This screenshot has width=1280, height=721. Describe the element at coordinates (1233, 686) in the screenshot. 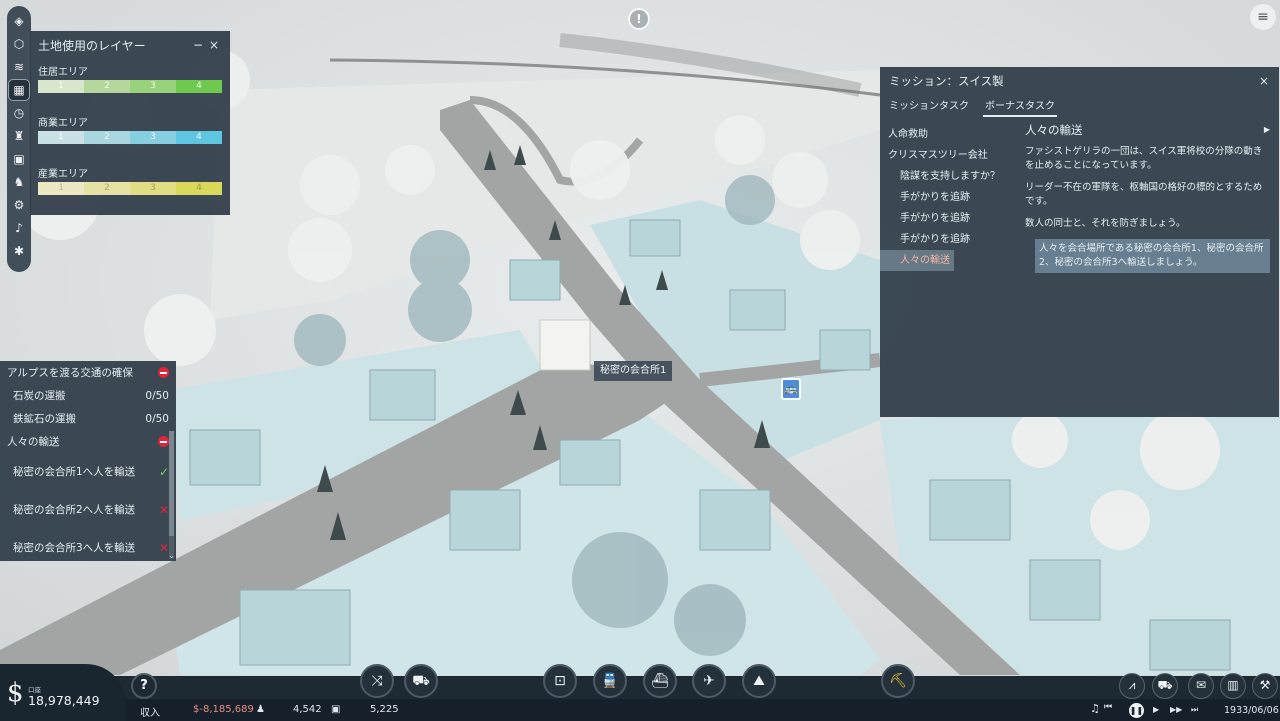

I see `city-icon: ▥` at that location.